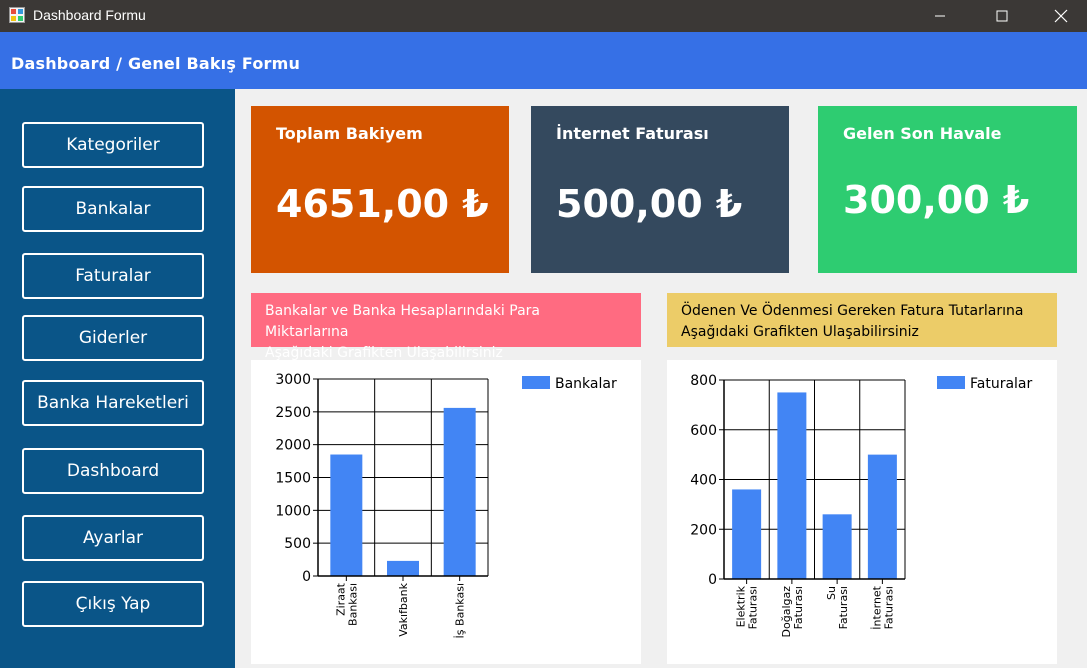 Image resolution: width=1087 pixels, height=668 pixels. I want to click on stat-card-gelen-son-havale: Gelen Son Havale 300,00 ₺, so click(947, 189).